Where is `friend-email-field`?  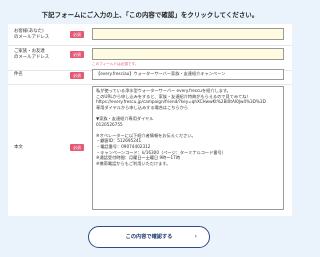
friend-email-field is located at coordinates (188, 54).